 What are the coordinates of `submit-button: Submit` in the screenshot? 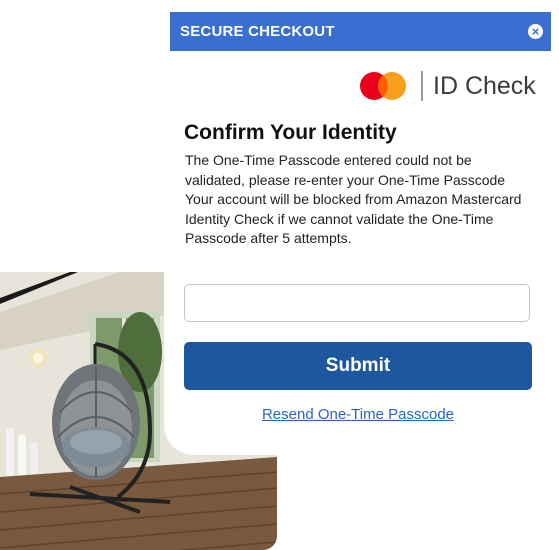 It's located at (358, 366).